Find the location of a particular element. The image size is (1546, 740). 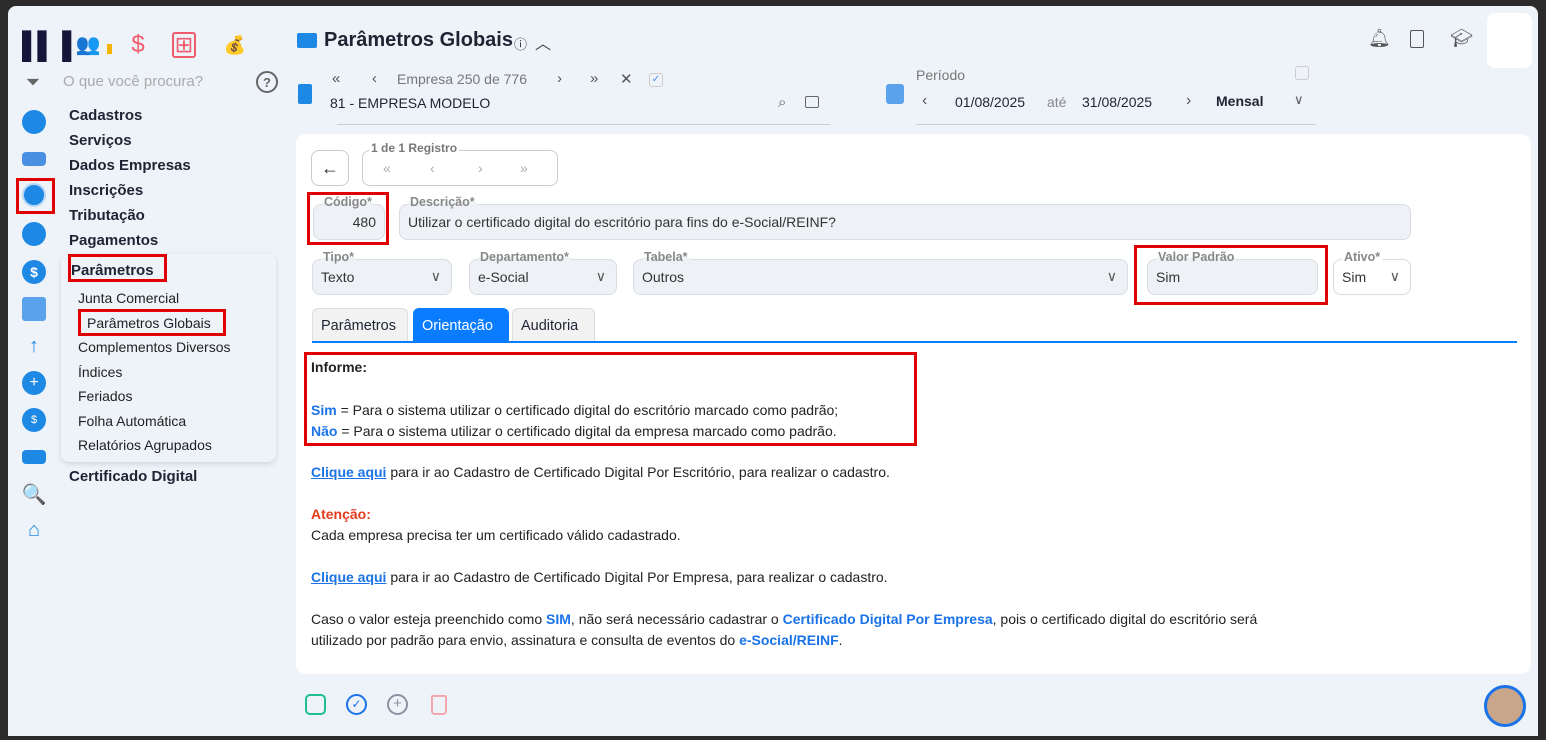

note-text: Caso o valor esteja preenchido como is located at coordinates (429, 619).